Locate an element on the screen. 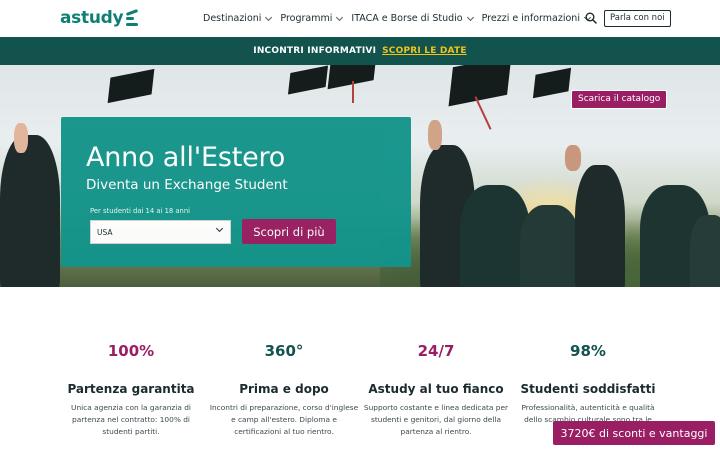  stat-title: Astudy al tuo fianco is located at coordinates (436, 389).